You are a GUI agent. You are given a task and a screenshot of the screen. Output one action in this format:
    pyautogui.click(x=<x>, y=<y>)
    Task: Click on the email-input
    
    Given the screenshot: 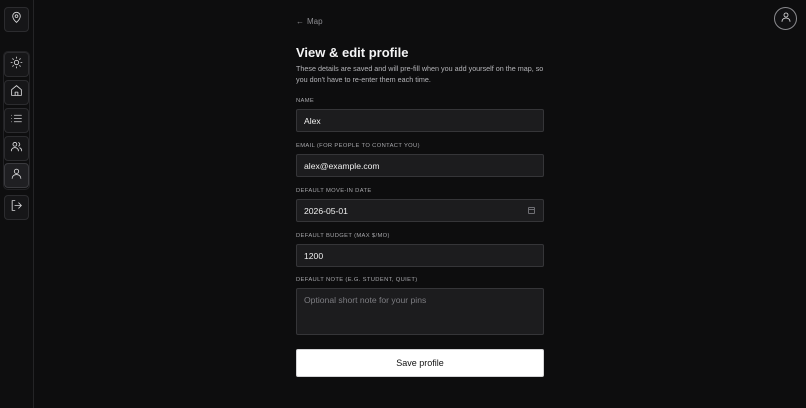 What is the action you would take?
    pyautogui.click(x=420, y=165)
    